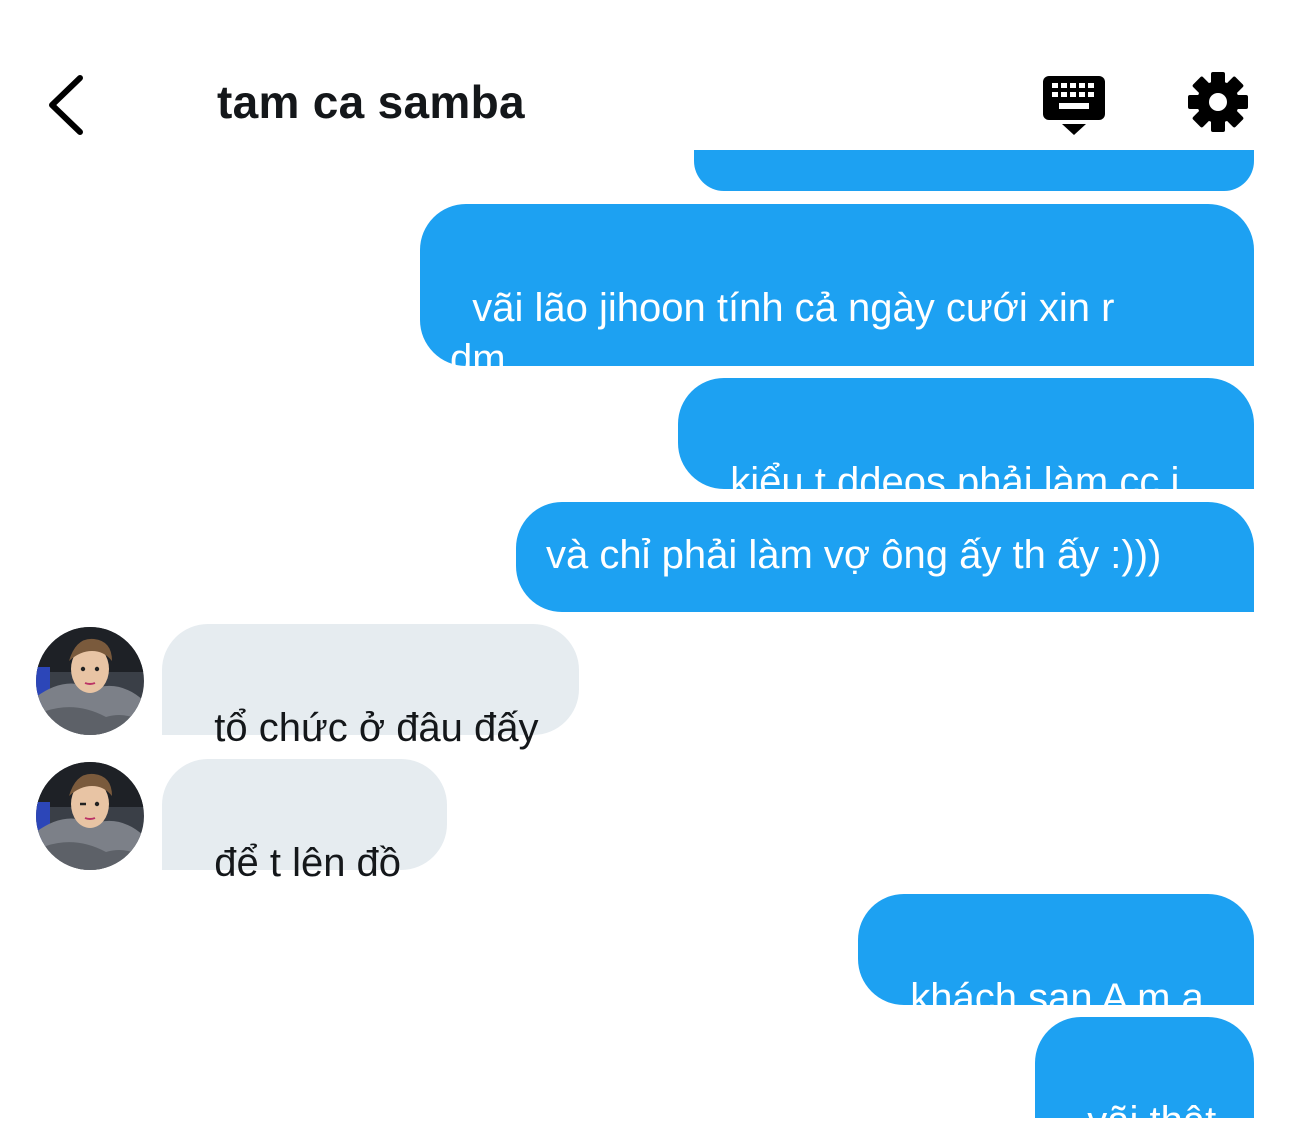 The image size is (1290, 1147). Describe the element at coordinates (1152, 1121) in the screenshot. I see `message-text: vãi thật` at that location.